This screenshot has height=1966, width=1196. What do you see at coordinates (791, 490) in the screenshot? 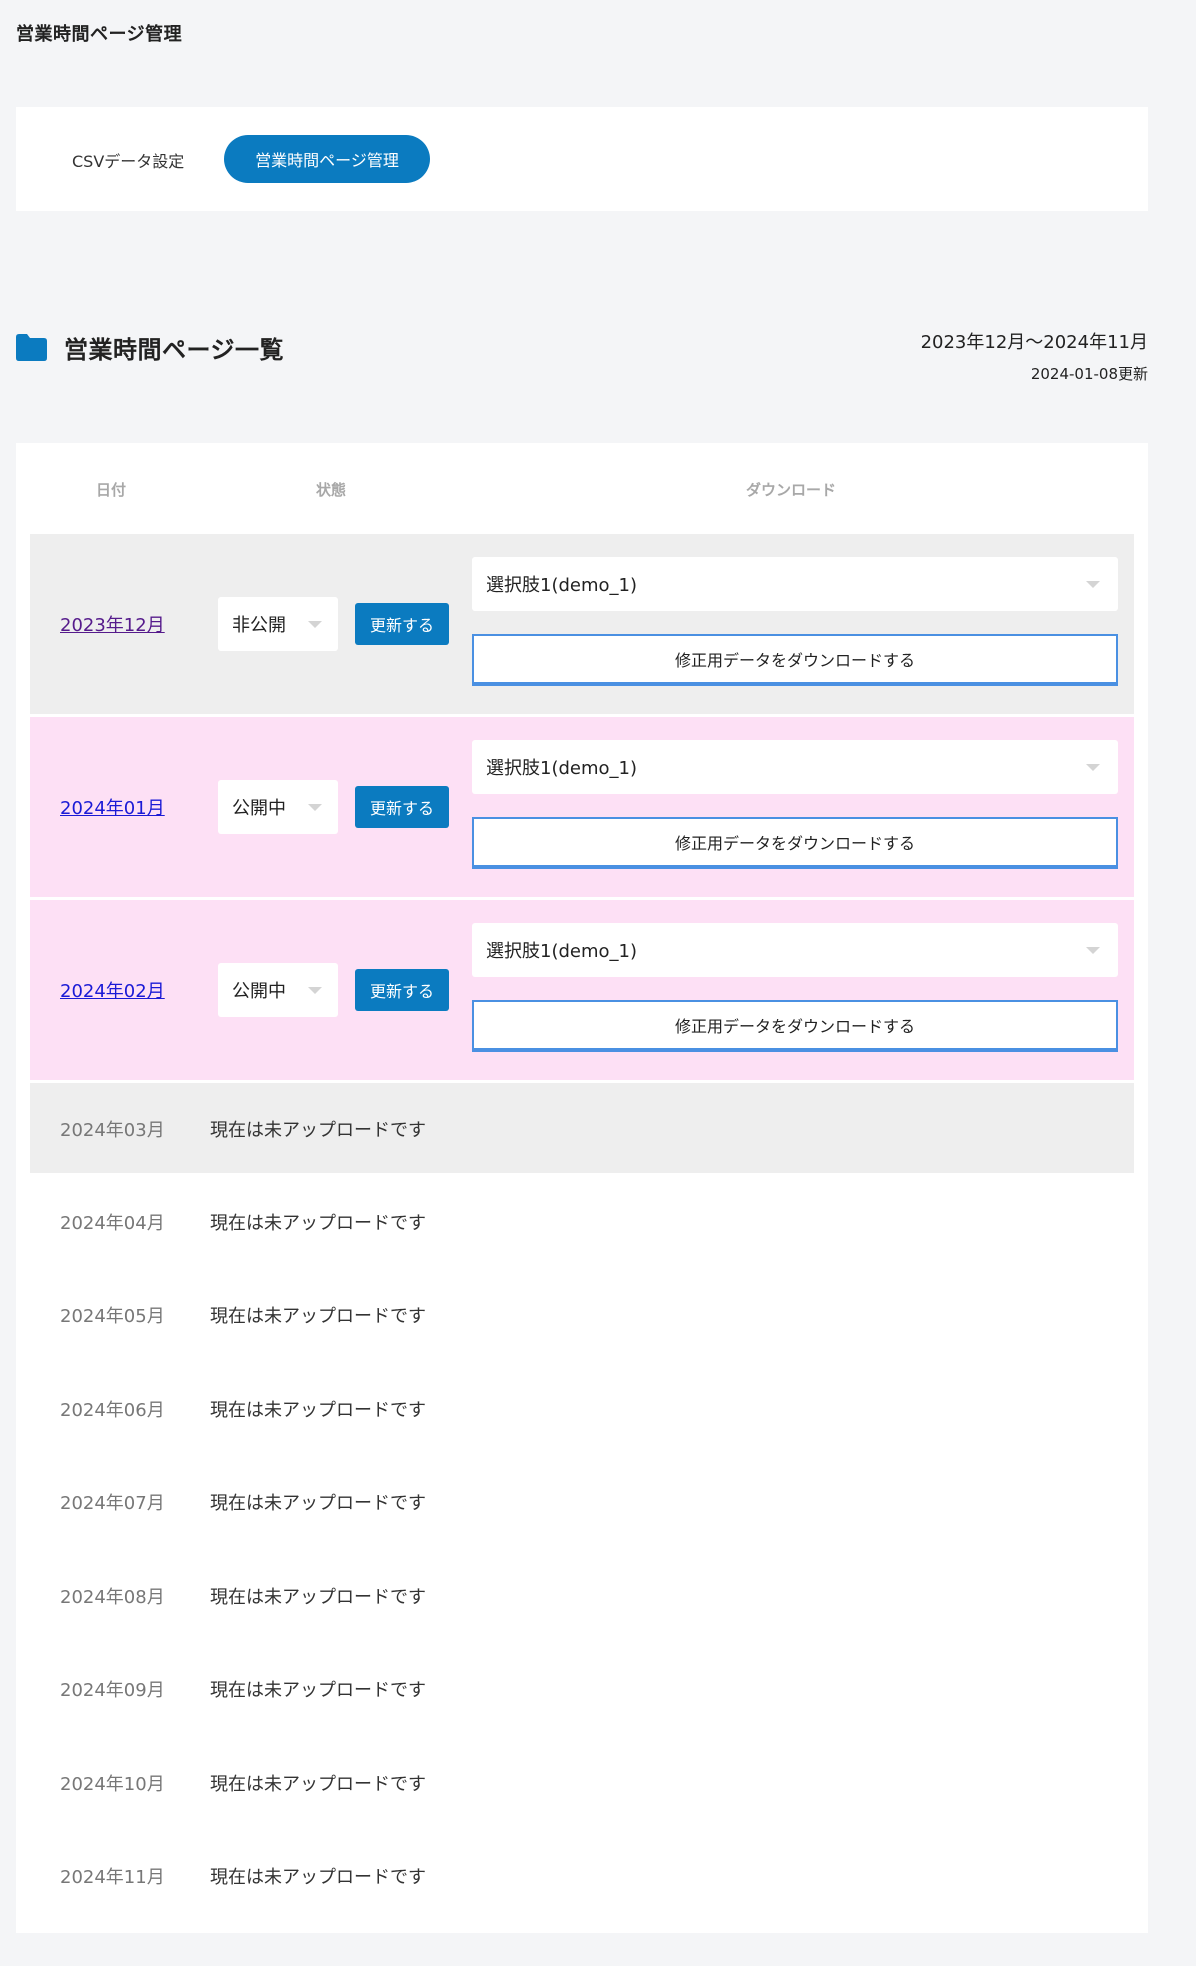
I see `column-header-download: ダウンロード` at bounding box center [791, 490].